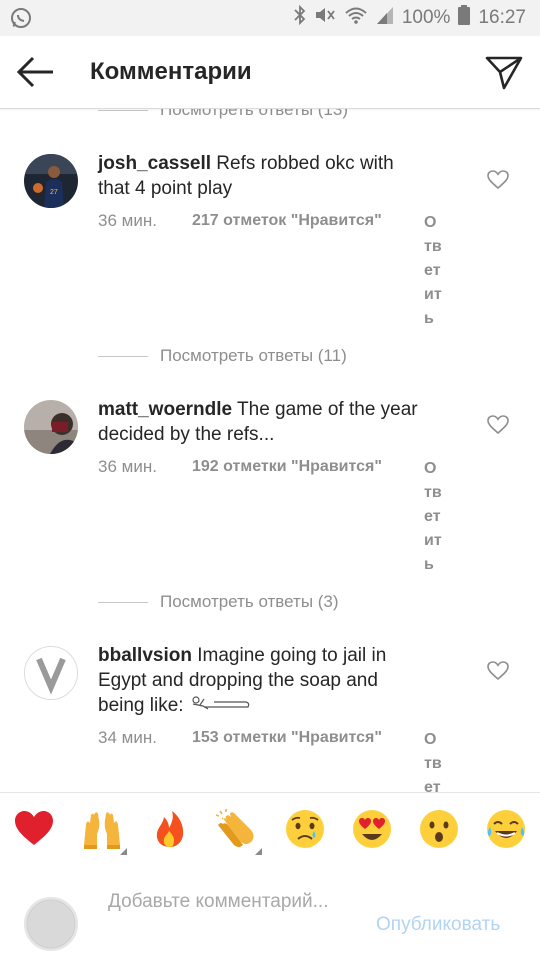  I want to click on publish-button: Опубликовать, so click(438, 925).